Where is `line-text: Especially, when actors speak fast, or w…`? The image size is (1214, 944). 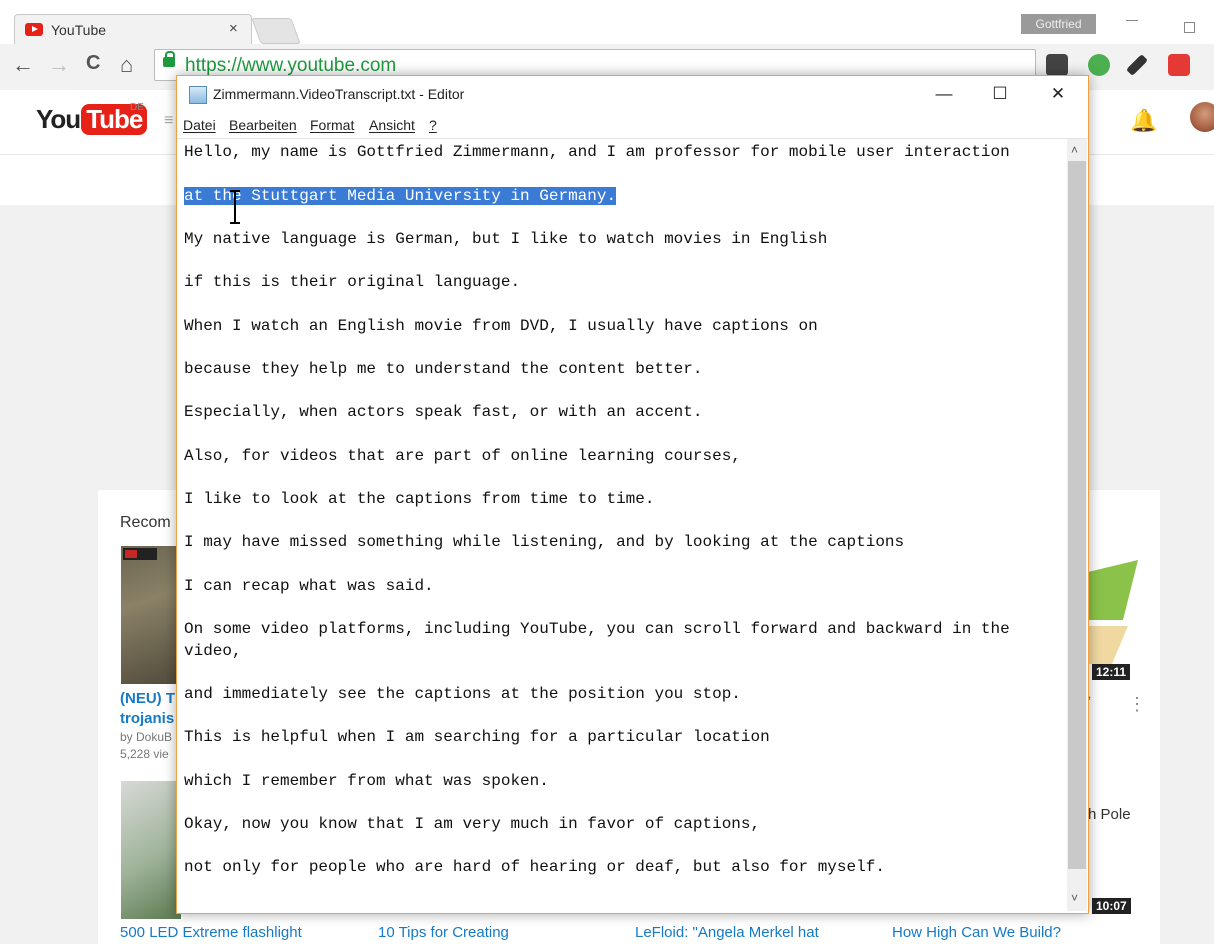 line-text: Especially, when actors speak fast, or w… is located at coordinates (443, 412).